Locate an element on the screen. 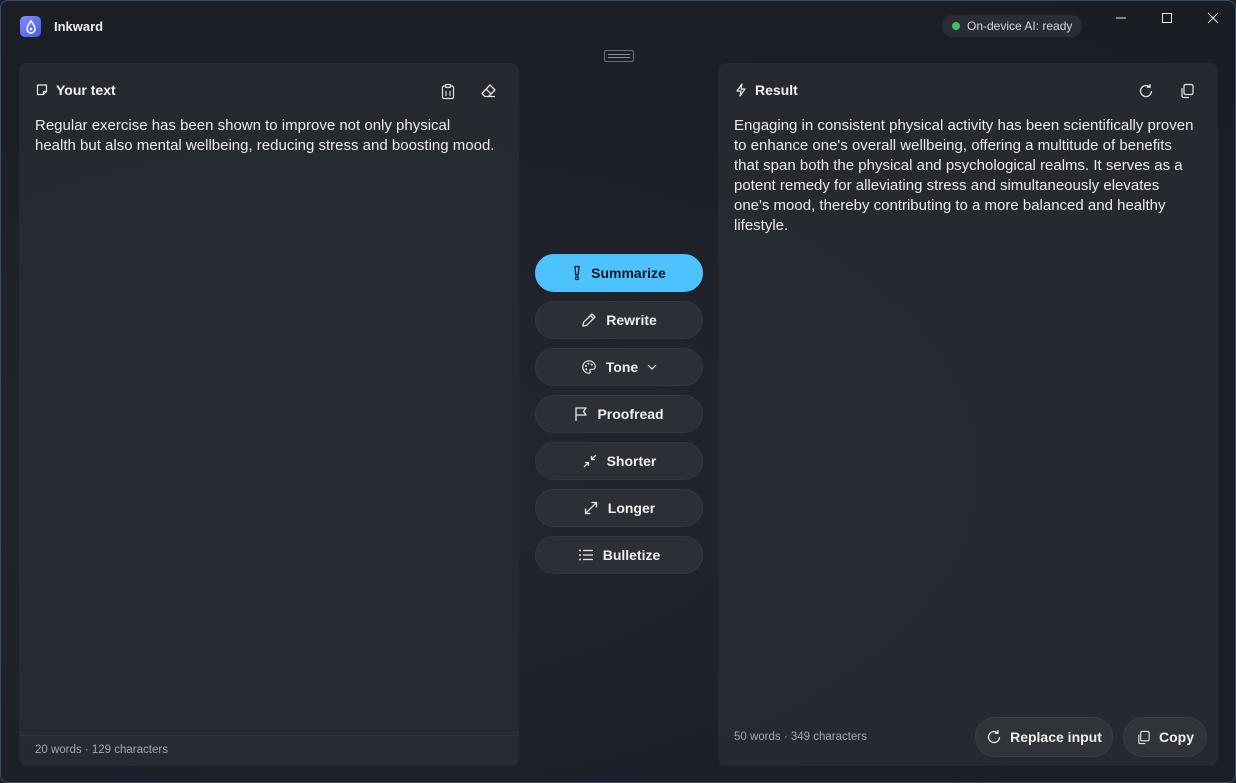  copy-result-icon-button is located at coordinates (1187, 91).